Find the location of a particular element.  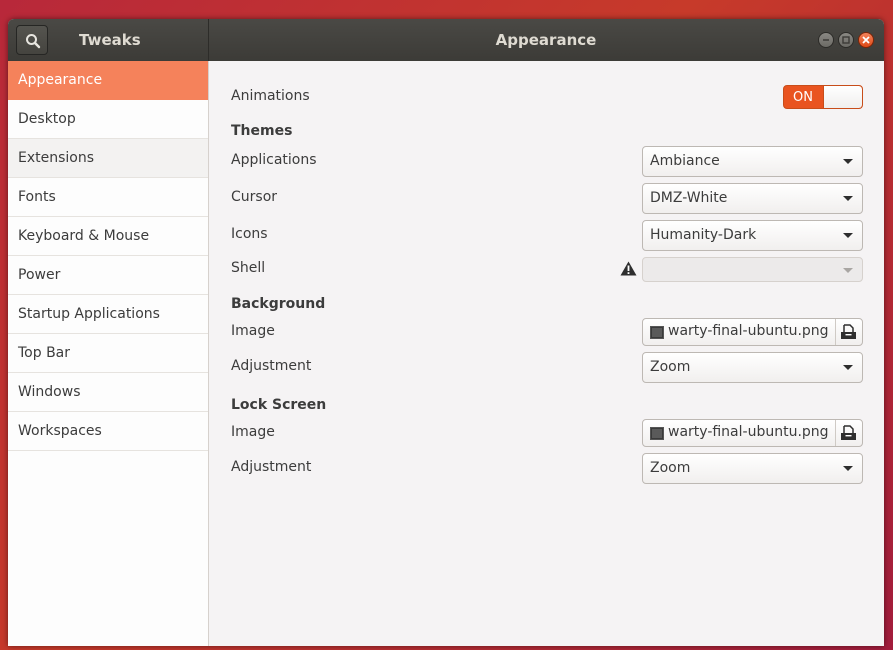

search-icon is located at coordinates (33, 41).